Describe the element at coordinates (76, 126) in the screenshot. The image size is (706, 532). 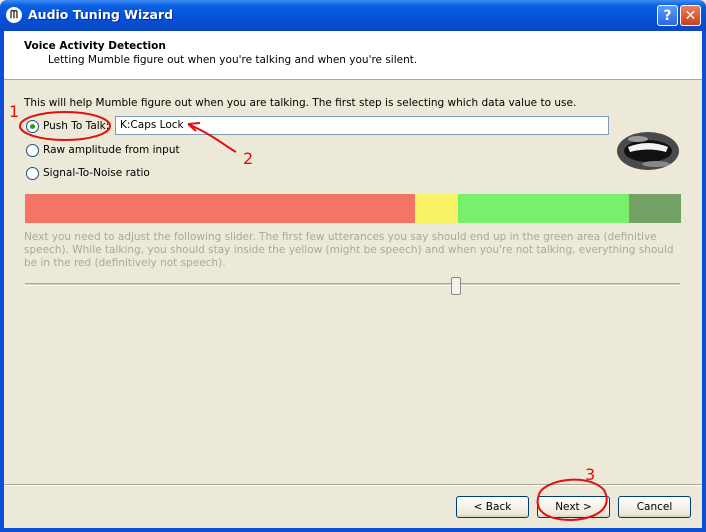
I see `push-to-talk-label: Push To Talk:` at that location.